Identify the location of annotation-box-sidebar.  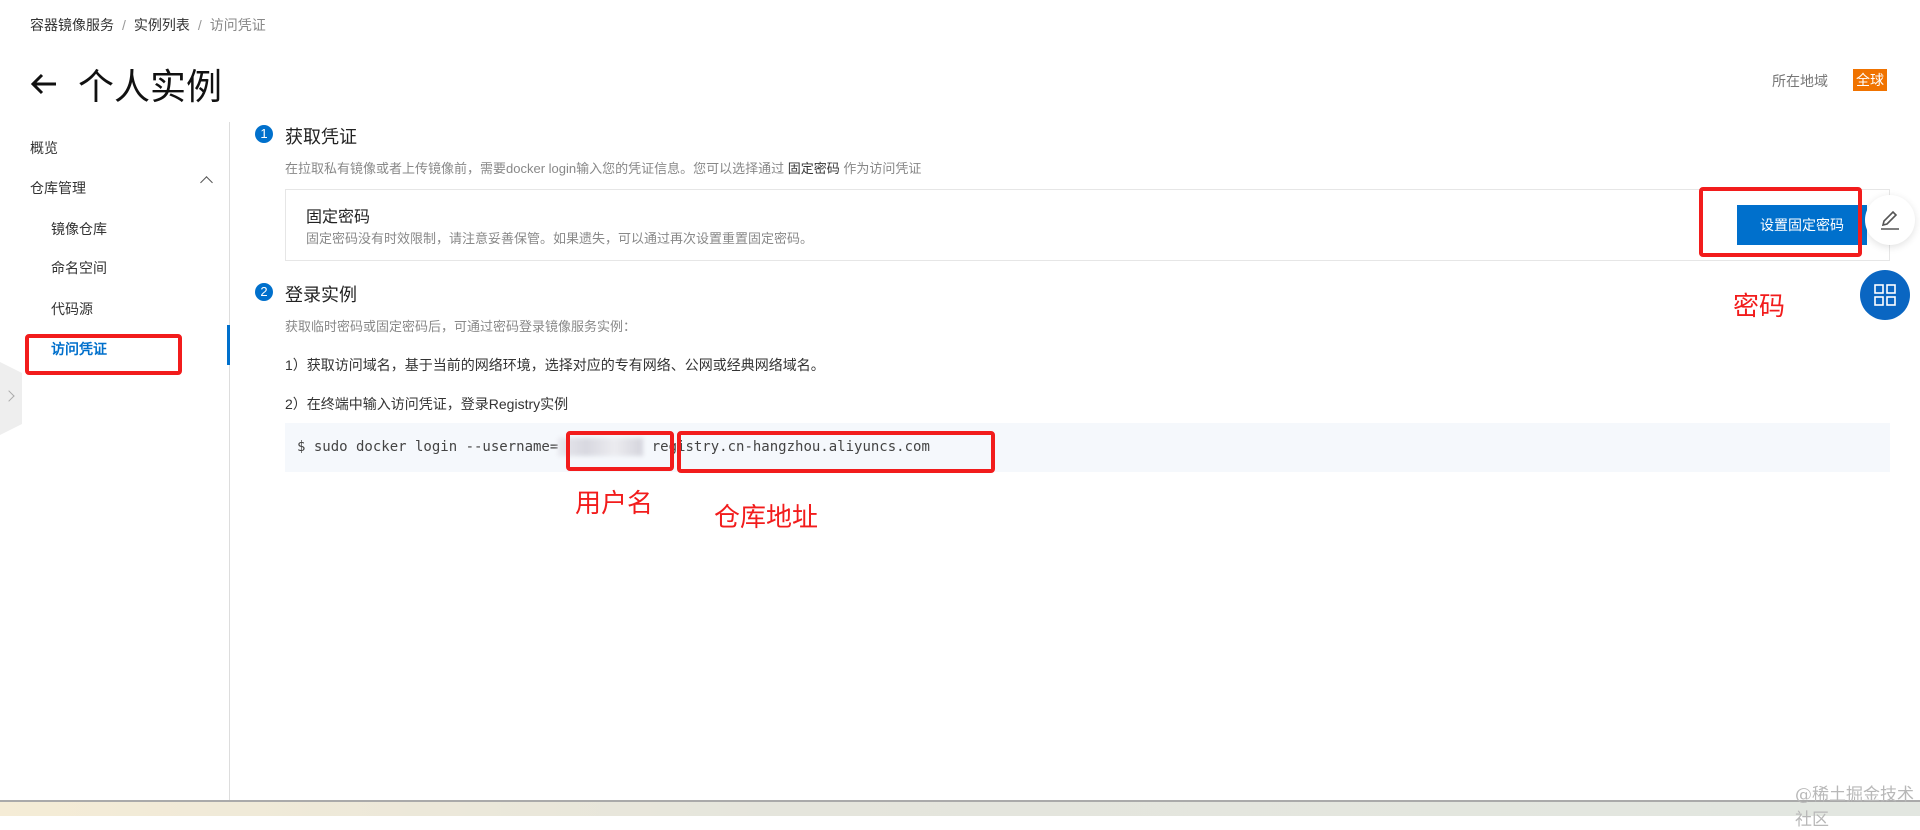
(103, 354).